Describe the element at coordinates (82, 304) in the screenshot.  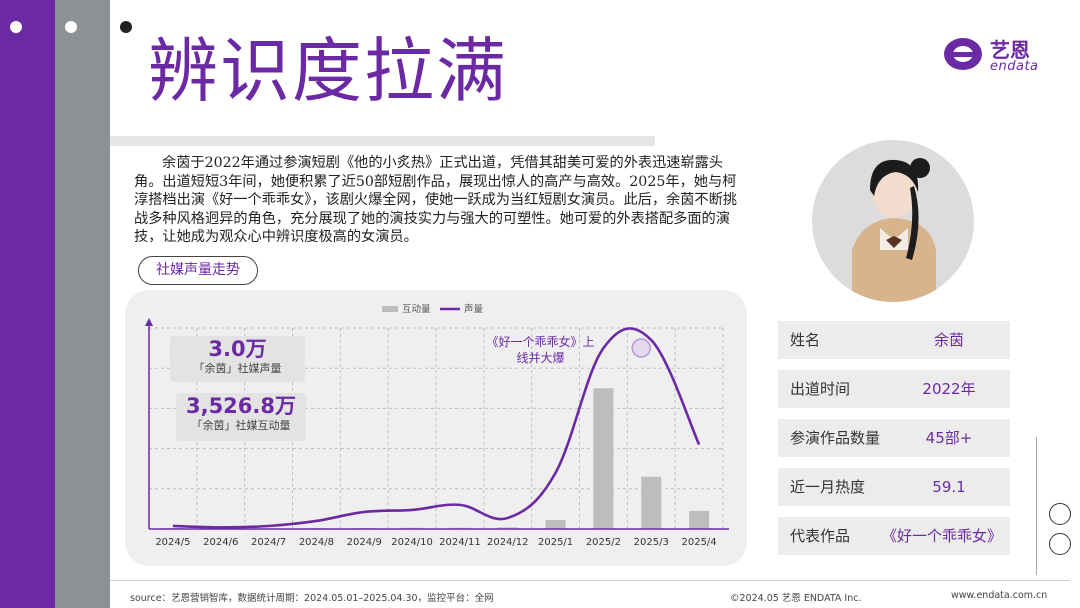
I see `left-gray-strip` at that location.